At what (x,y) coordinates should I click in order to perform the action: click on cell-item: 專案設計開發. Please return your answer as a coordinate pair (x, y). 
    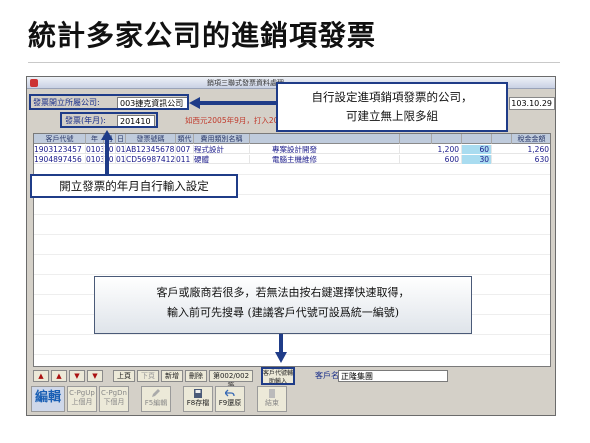
    Looking at the image, I should click on (325, 149).